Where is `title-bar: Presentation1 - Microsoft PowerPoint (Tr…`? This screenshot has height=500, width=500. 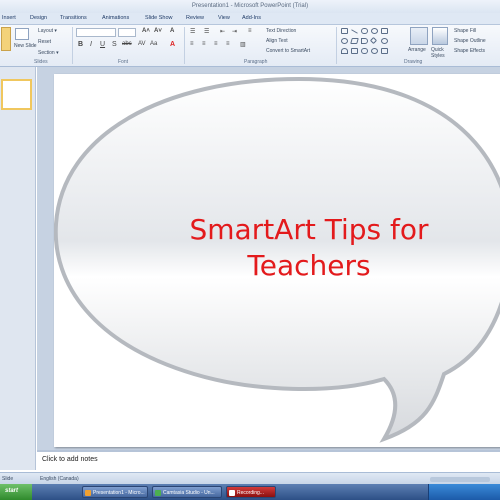 title-bar: Presentation1 - Microsoft PowerPoint (Tr… is located at coordinates (250, 6).